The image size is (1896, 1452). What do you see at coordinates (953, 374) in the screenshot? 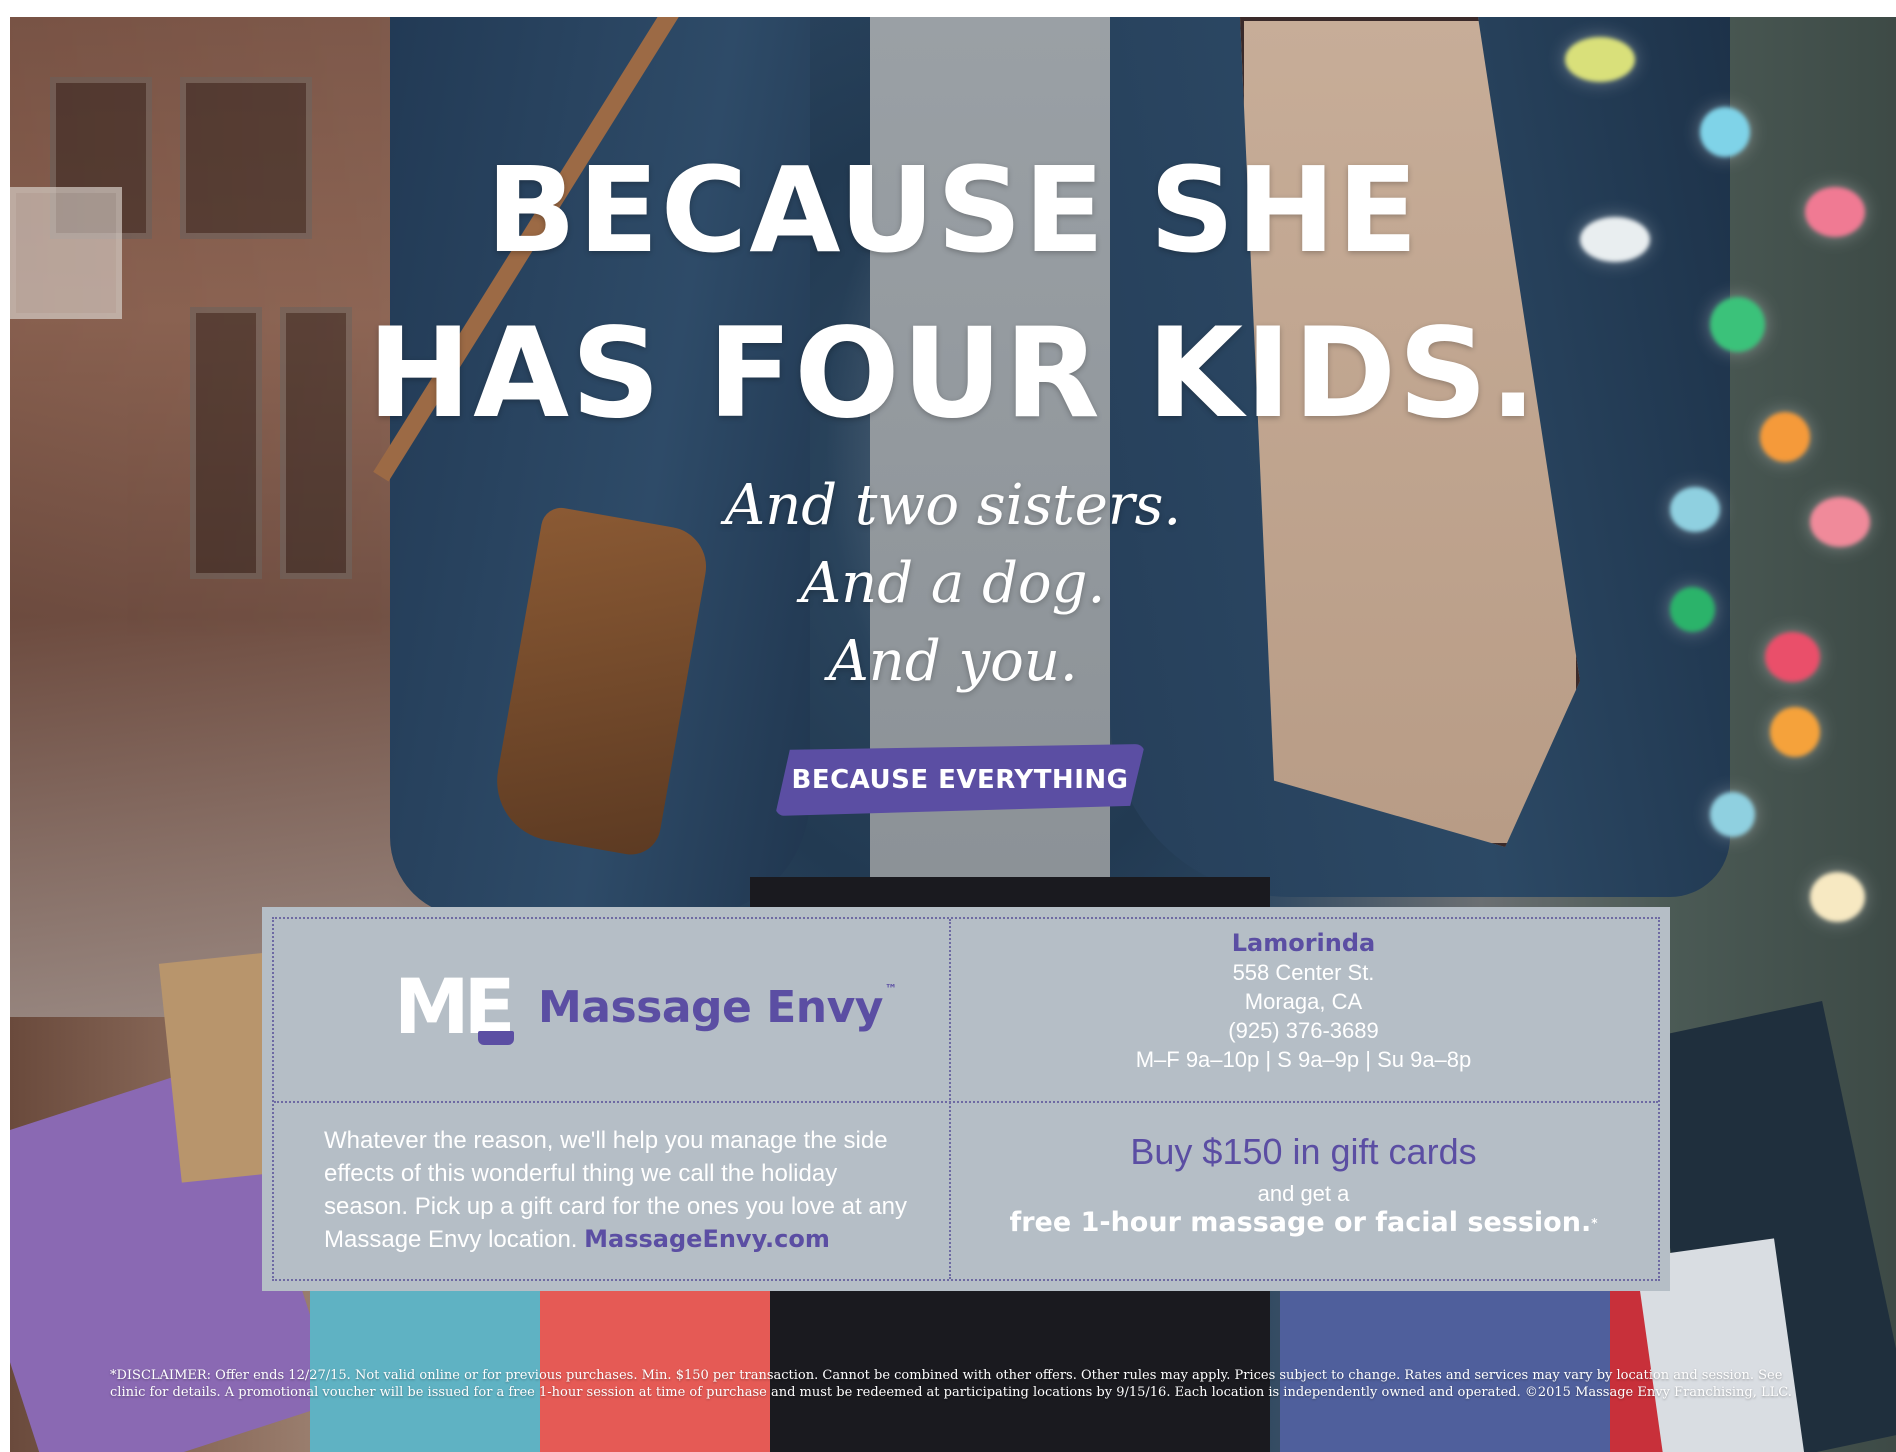
I see `headline-line-2: HAS FOUR KIDS.` at bounding box center [953, 374].